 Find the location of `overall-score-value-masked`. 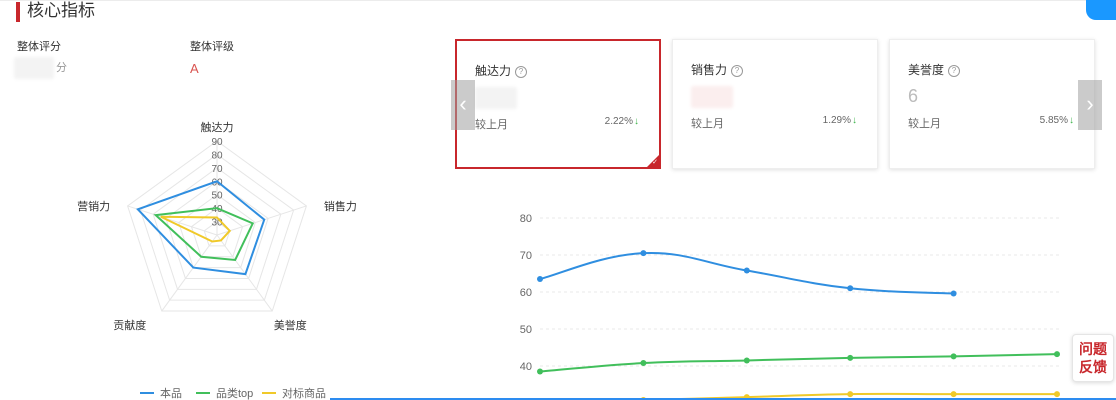

overall-score-value-masked is located at coordinates (34, 68).